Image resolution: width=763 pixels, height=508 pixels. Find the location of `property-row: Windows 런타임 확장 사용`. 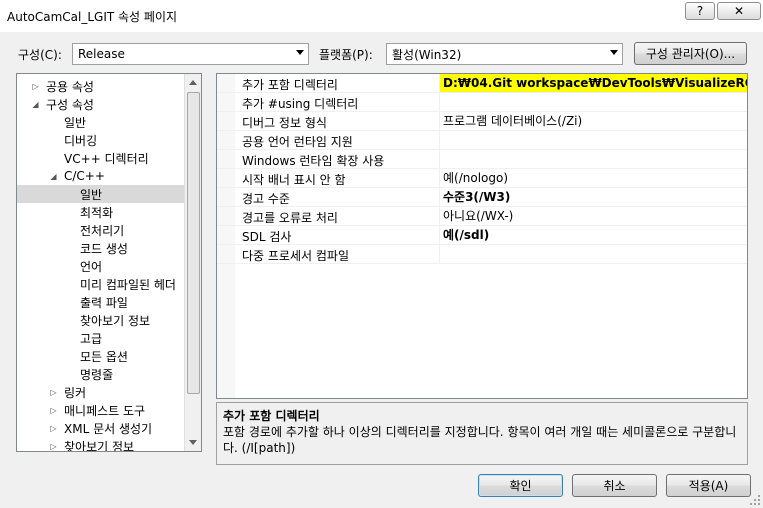

property-row: Windows 런타임 확장 사용 is located at coordinates (482, 159).